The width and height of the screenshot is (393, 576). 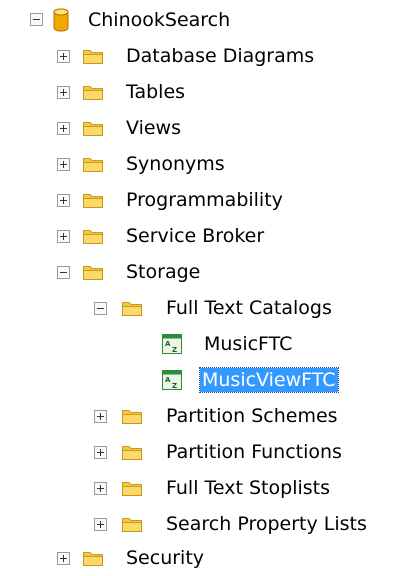 I want to click on tree-node-musicviewftc: A Z MusicViewFTC, so click(x=180, y=380).